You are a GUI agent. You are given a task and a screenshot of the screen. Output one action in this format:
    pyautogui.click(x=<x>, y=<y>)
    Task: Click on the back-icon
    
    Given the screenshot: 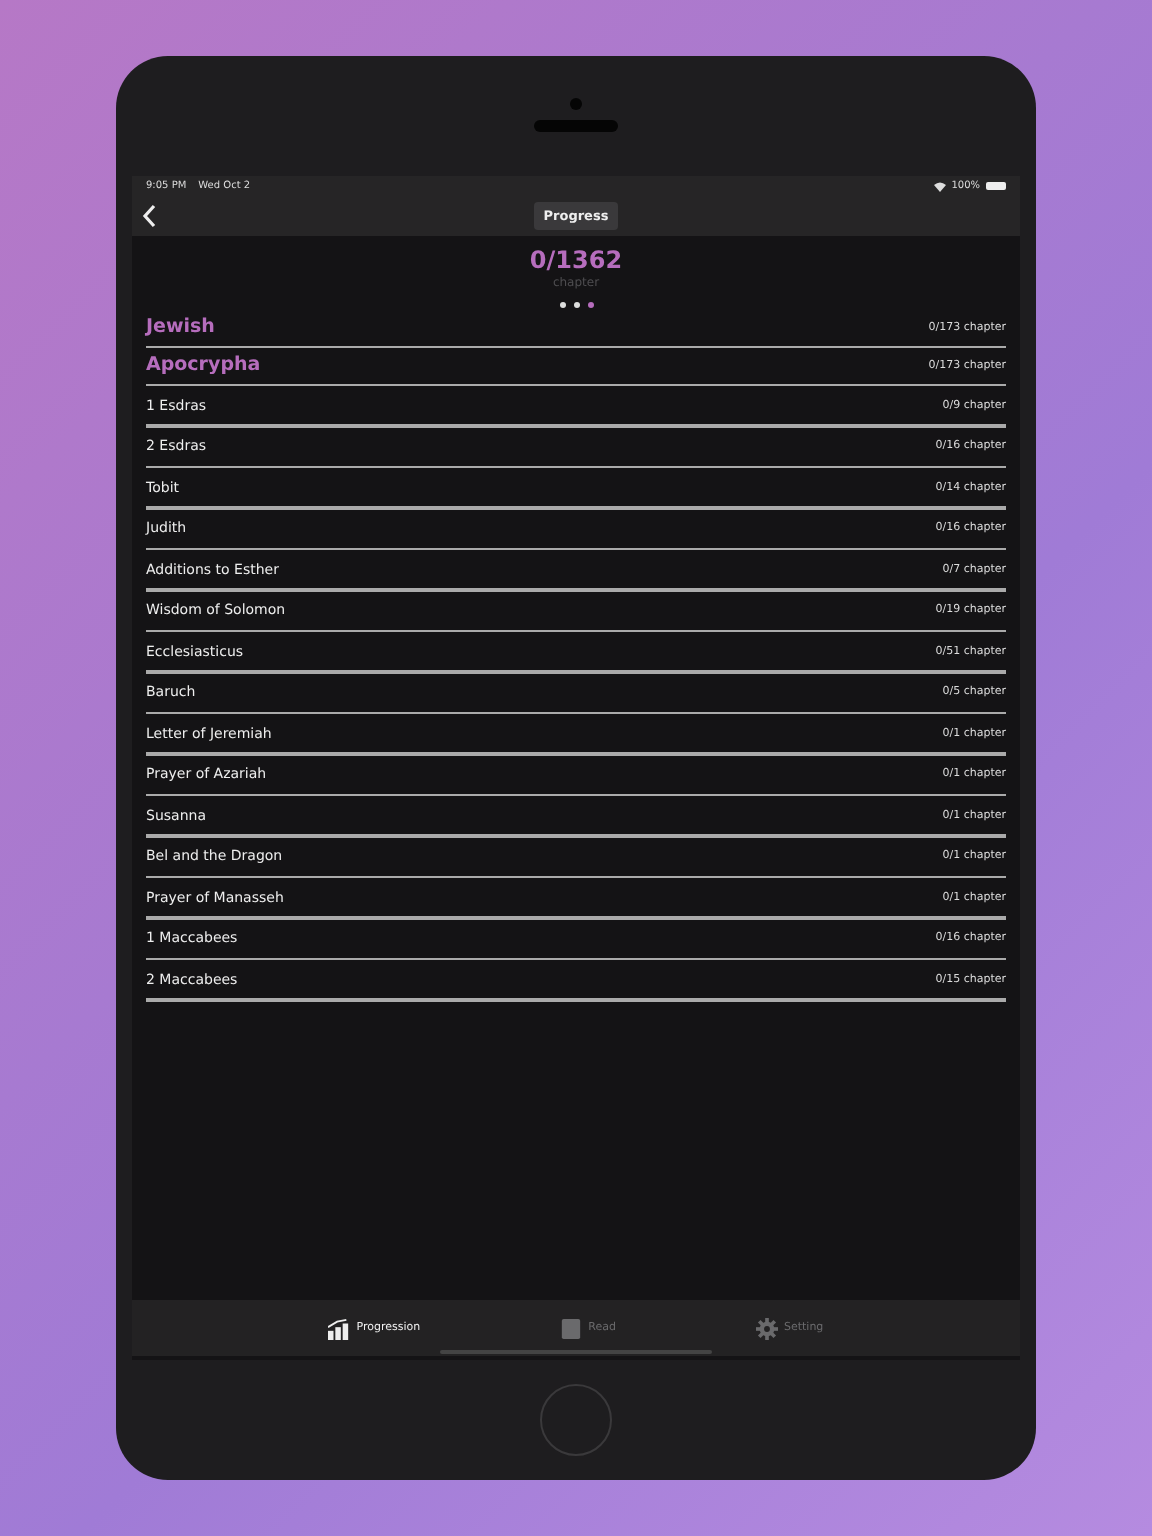 What is the action you would take?
    pyautogui.click(x=150, y=216)
    